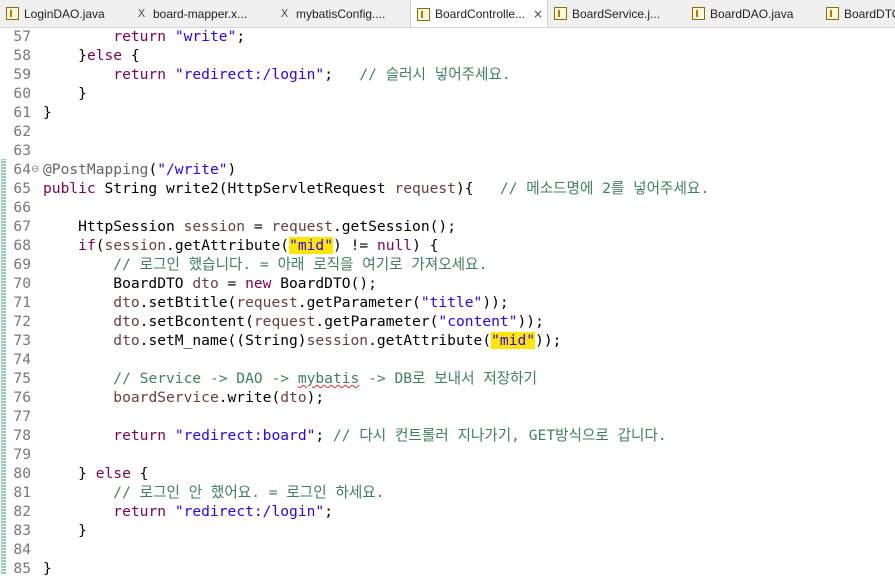 The image size is (895, 578). What do you see at coordinates (394, 245) in the screenshot?
I see `code-token: null` at bounding box center [394, 245].